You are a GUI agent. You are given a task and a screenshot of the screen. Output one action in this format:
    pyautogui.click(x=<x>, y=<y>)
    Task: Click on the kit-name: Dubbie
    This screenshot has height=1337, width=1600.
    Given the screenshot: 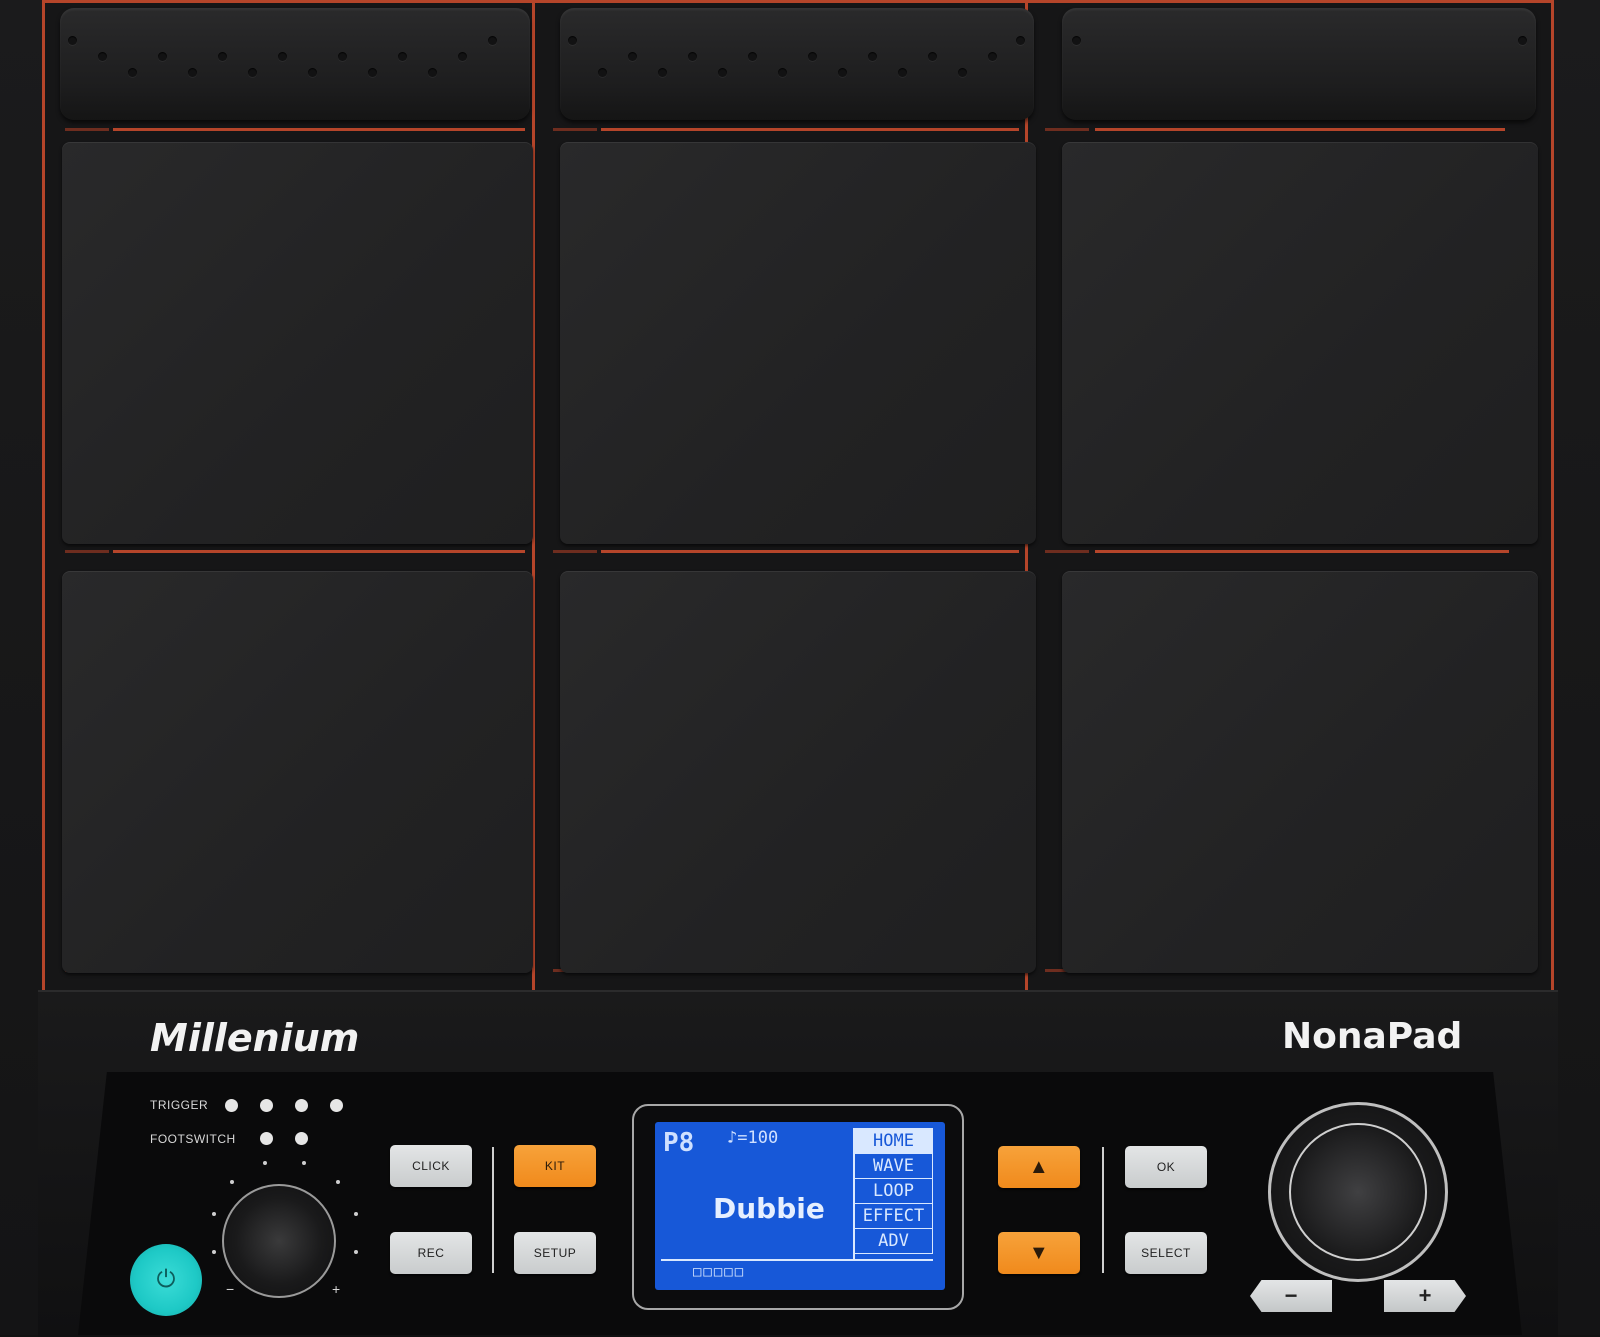 What is the action you would take?
    pyautogui.click(x=769, y=1208)
    